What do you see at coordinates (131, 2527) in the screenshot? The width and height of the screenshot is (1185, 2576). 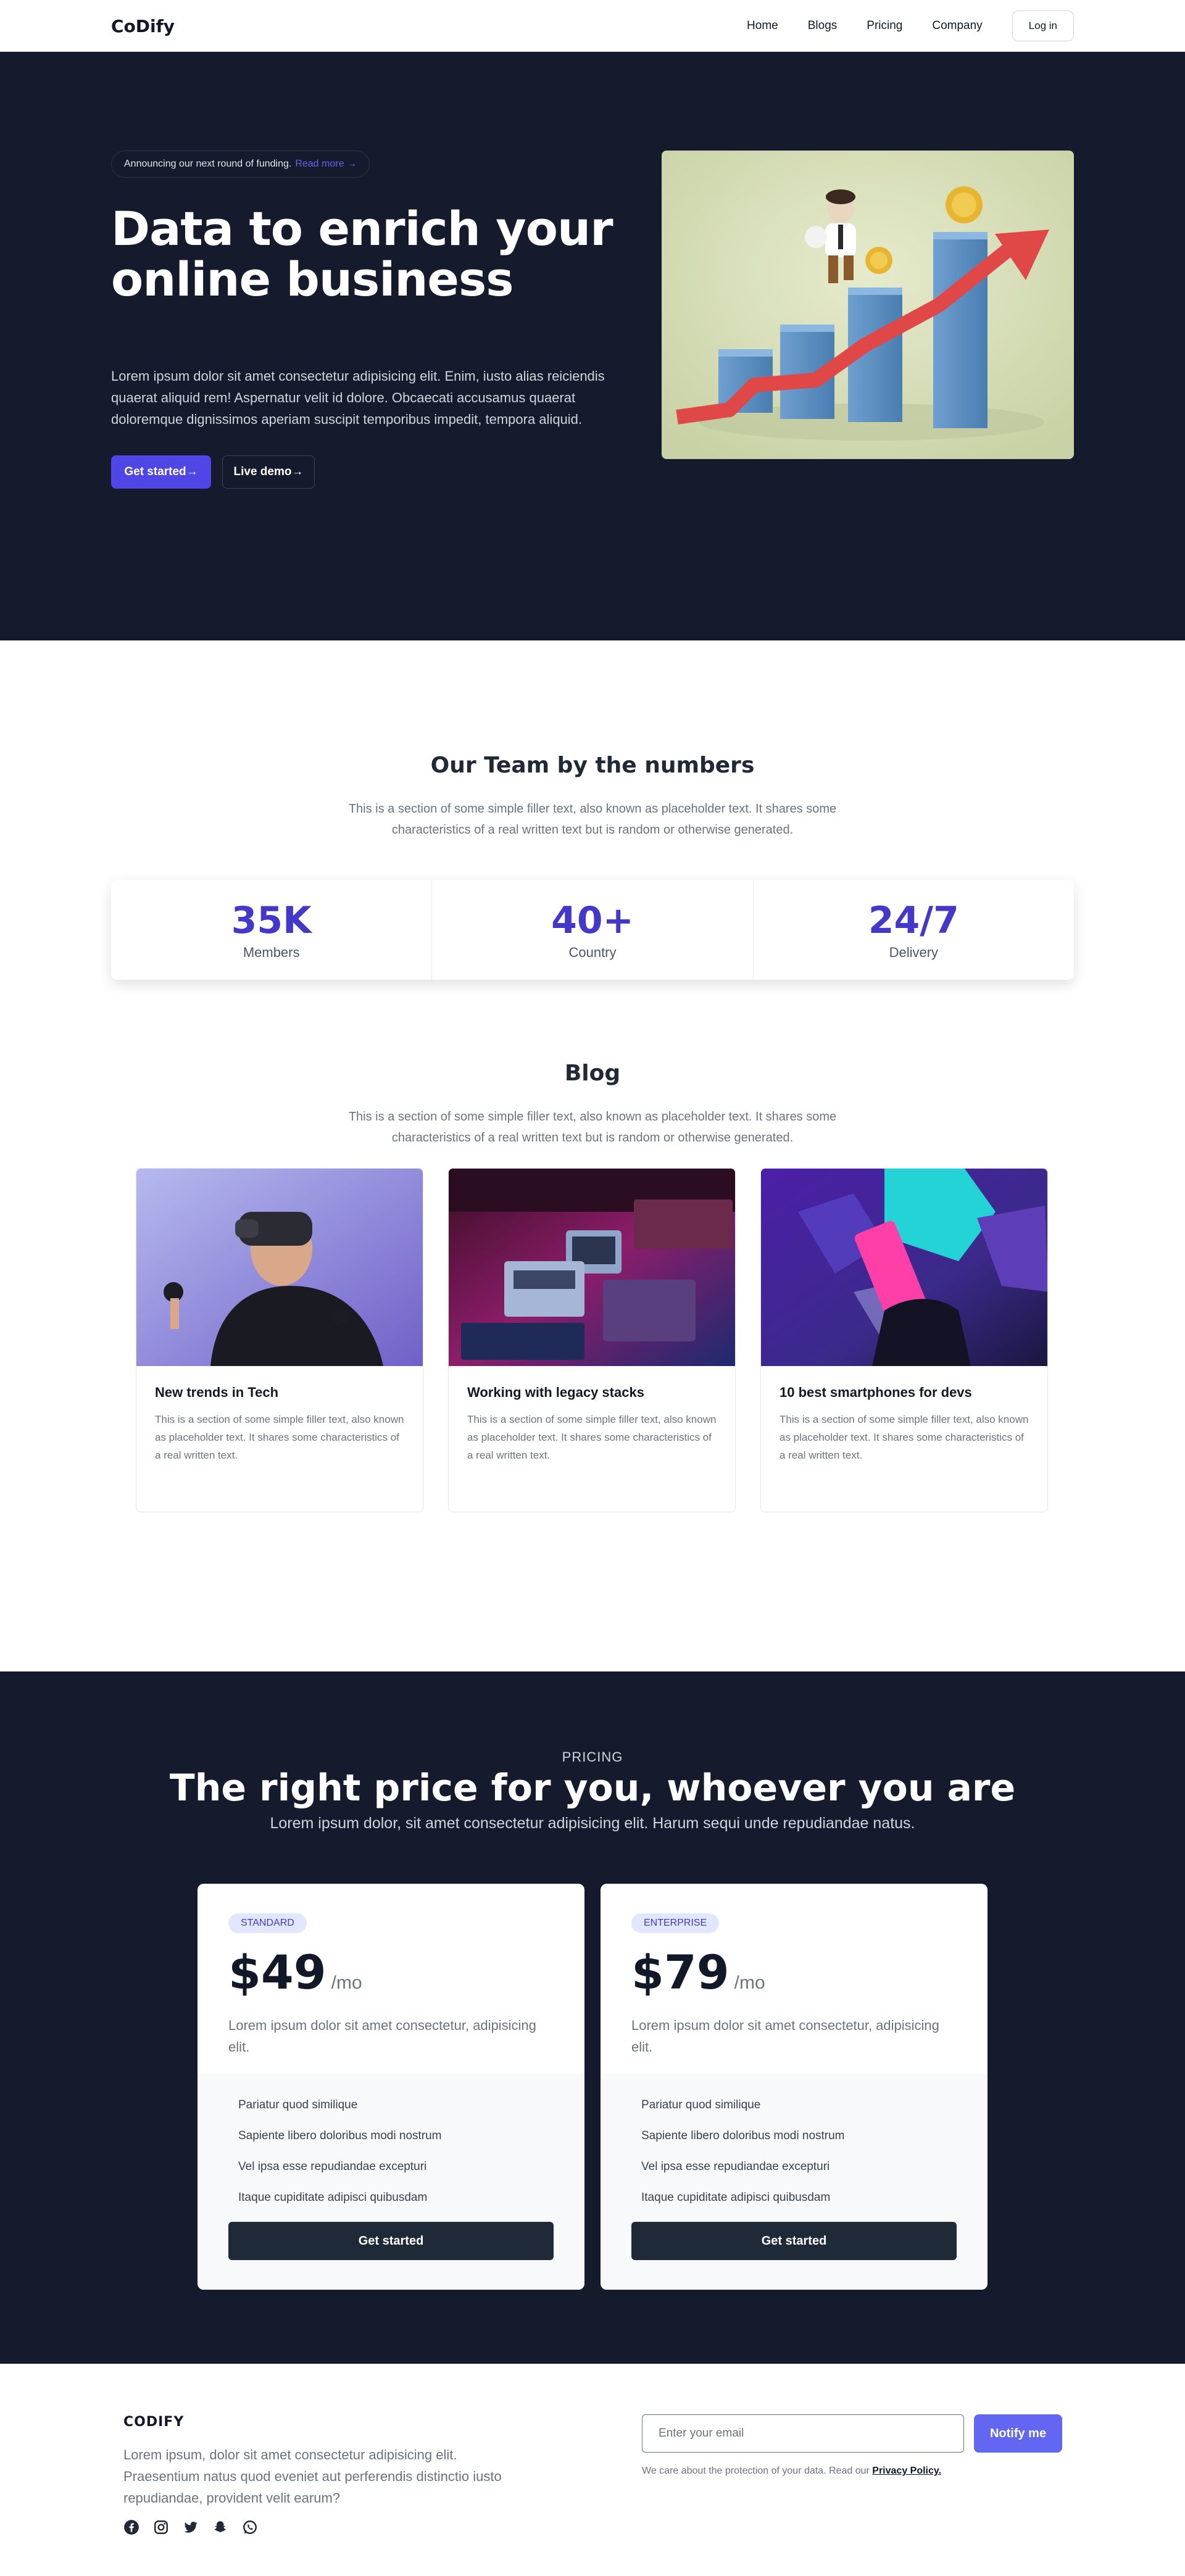 I see `facebook-icon` at bounding box center [131, 2527].